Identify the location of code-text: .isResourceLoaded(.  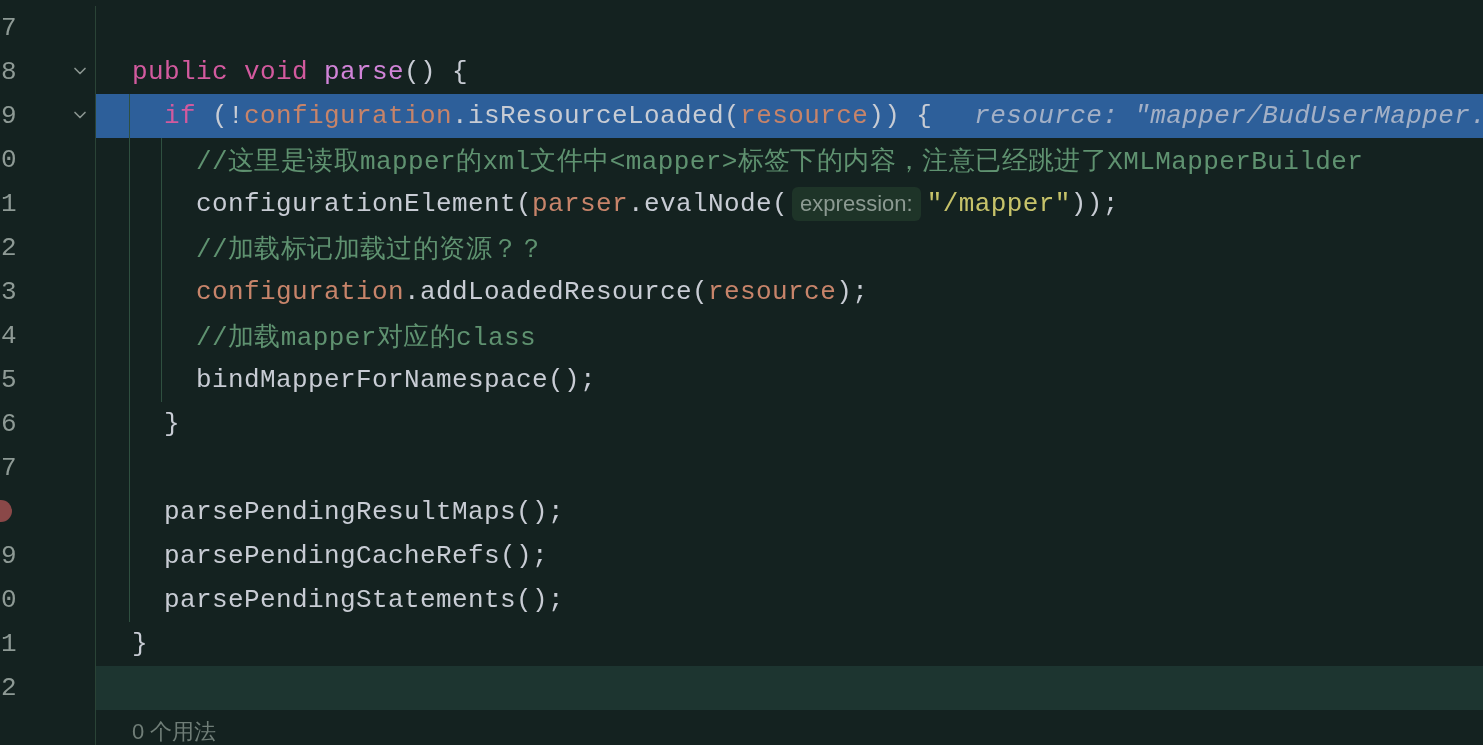
(596, 116).